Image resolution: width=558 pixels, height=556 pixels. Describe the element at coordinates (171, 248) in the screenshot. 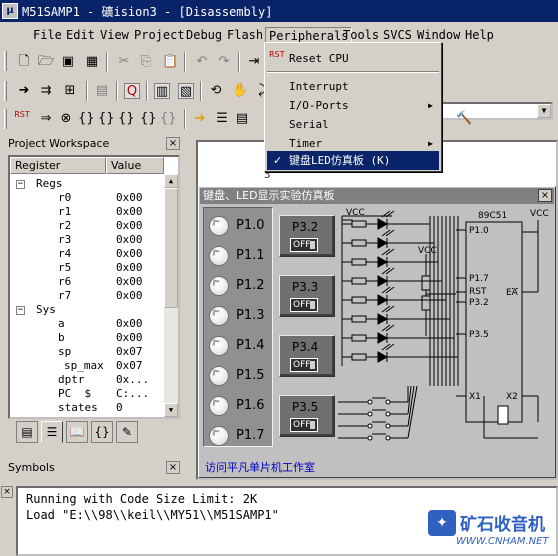

I see `scroll-thumb` at that location.